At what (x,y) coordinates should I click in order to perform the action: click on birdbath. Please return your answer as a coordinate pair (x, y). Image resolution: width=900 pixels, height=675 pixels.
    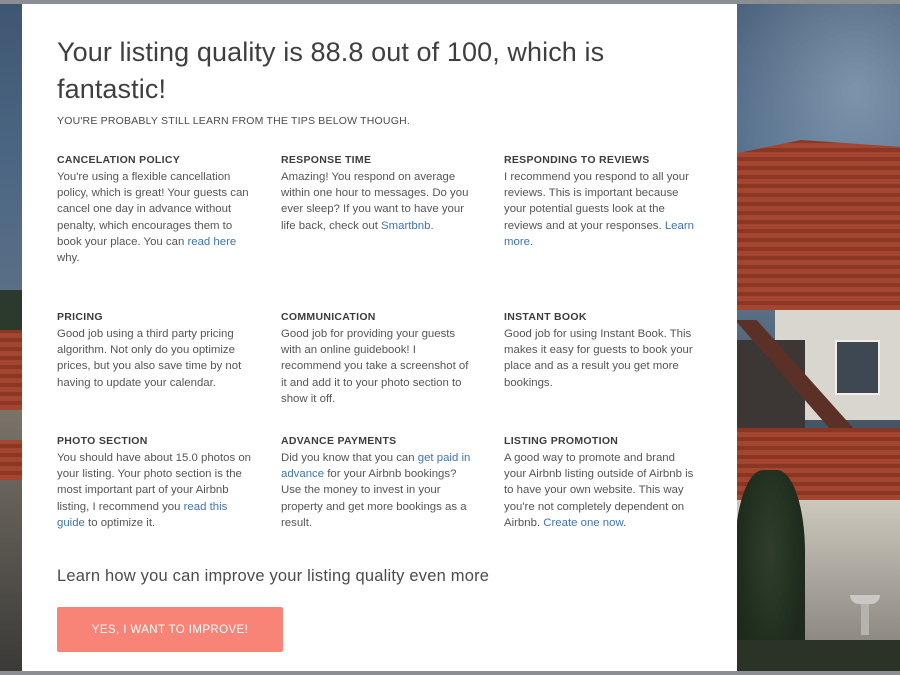
    Looking at the image, I should click on (865, 615).